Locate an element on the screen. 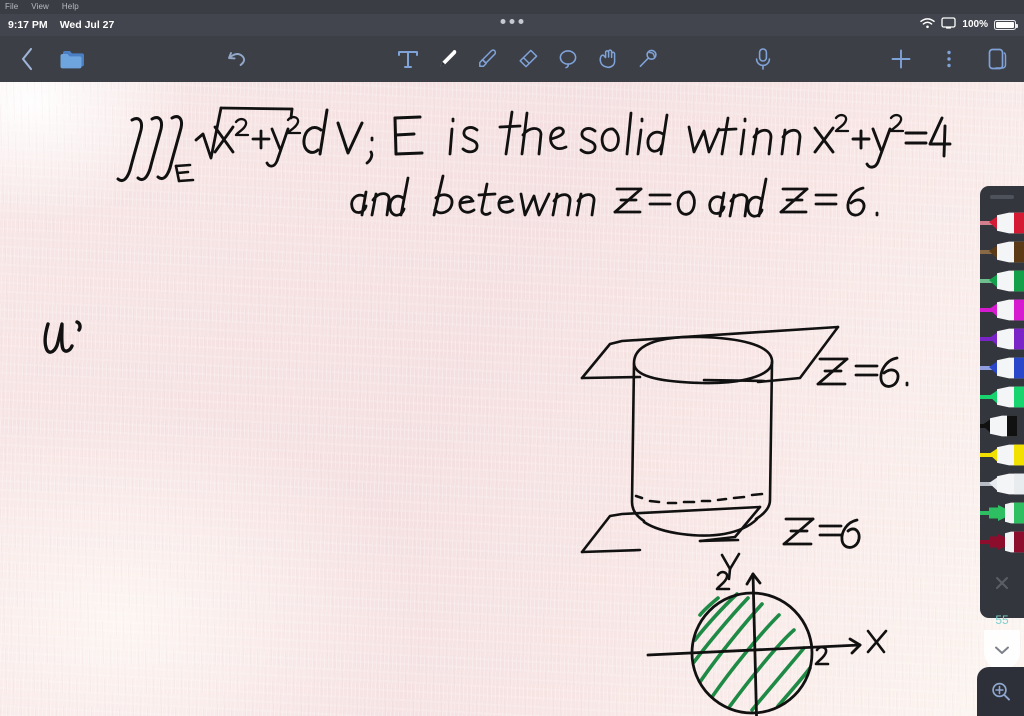 This screenshot has width=1024, height=716. pen-tool is located at coordinates (448, 59).